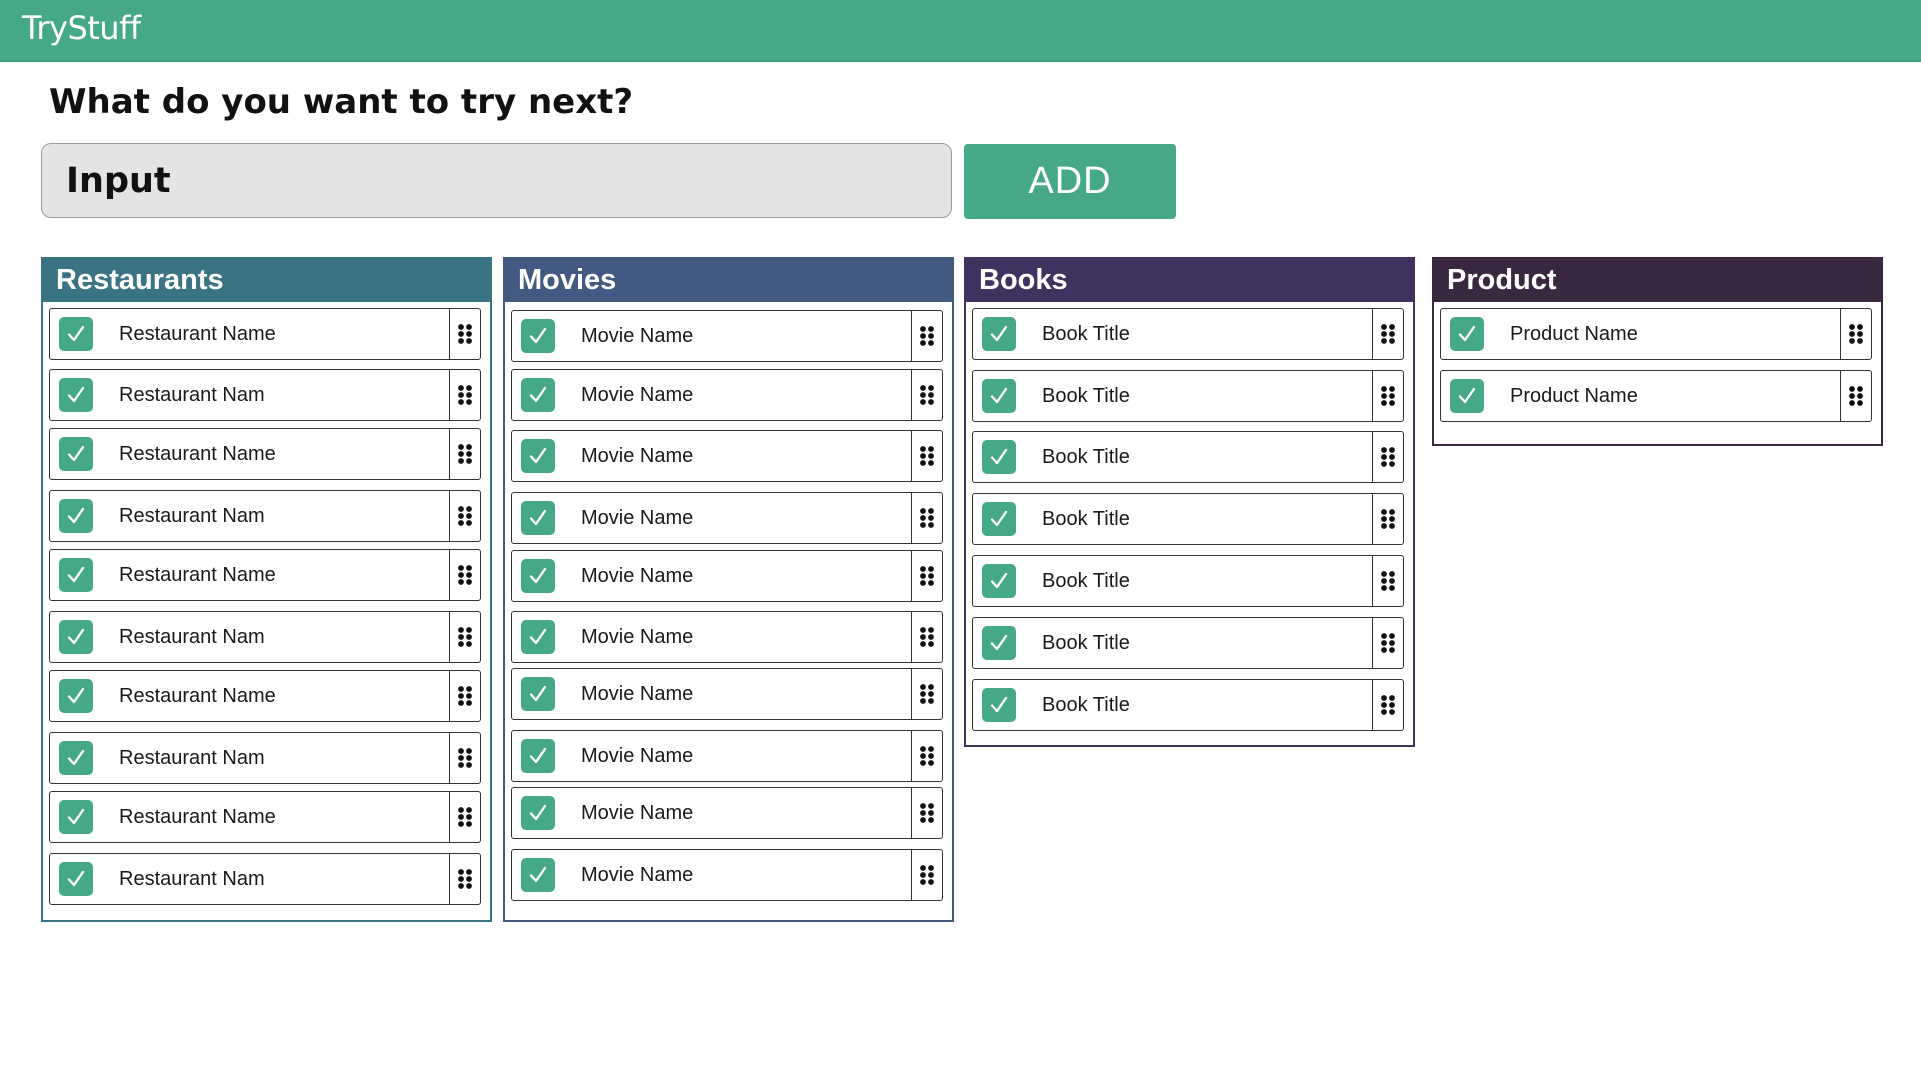  Describe the element at coordinates (1070, 181) in the screenshot. I see `add-button: ADD` at that location.